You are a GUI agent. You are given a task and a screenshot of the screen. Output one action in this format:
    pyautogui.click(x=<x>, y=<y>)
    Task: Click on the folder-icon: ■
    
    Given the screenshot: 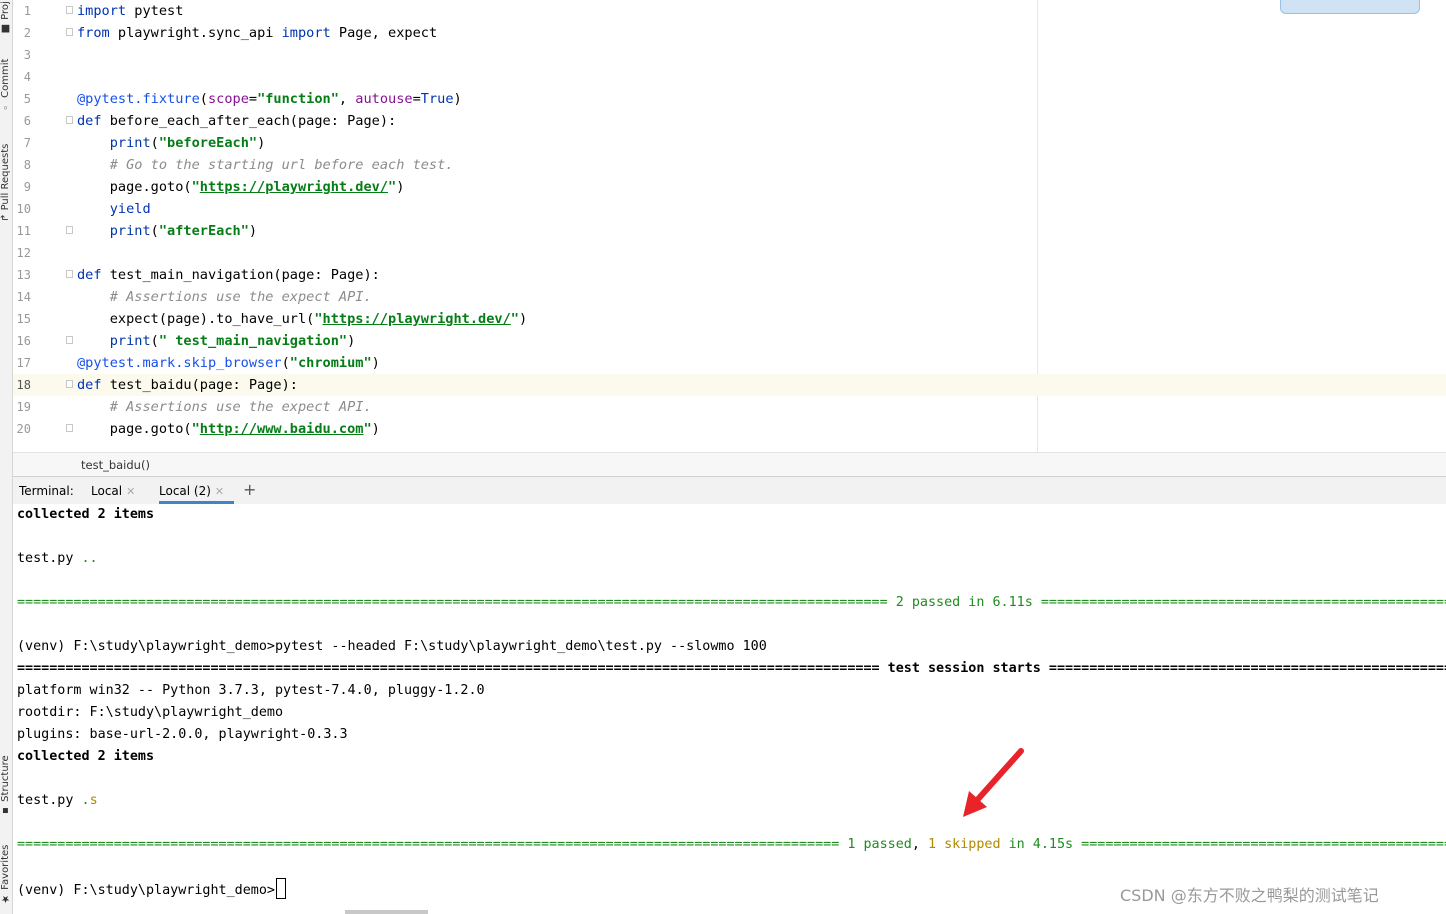 What is the action you would take?
    pyautogui.click(x=5, y=28)
    